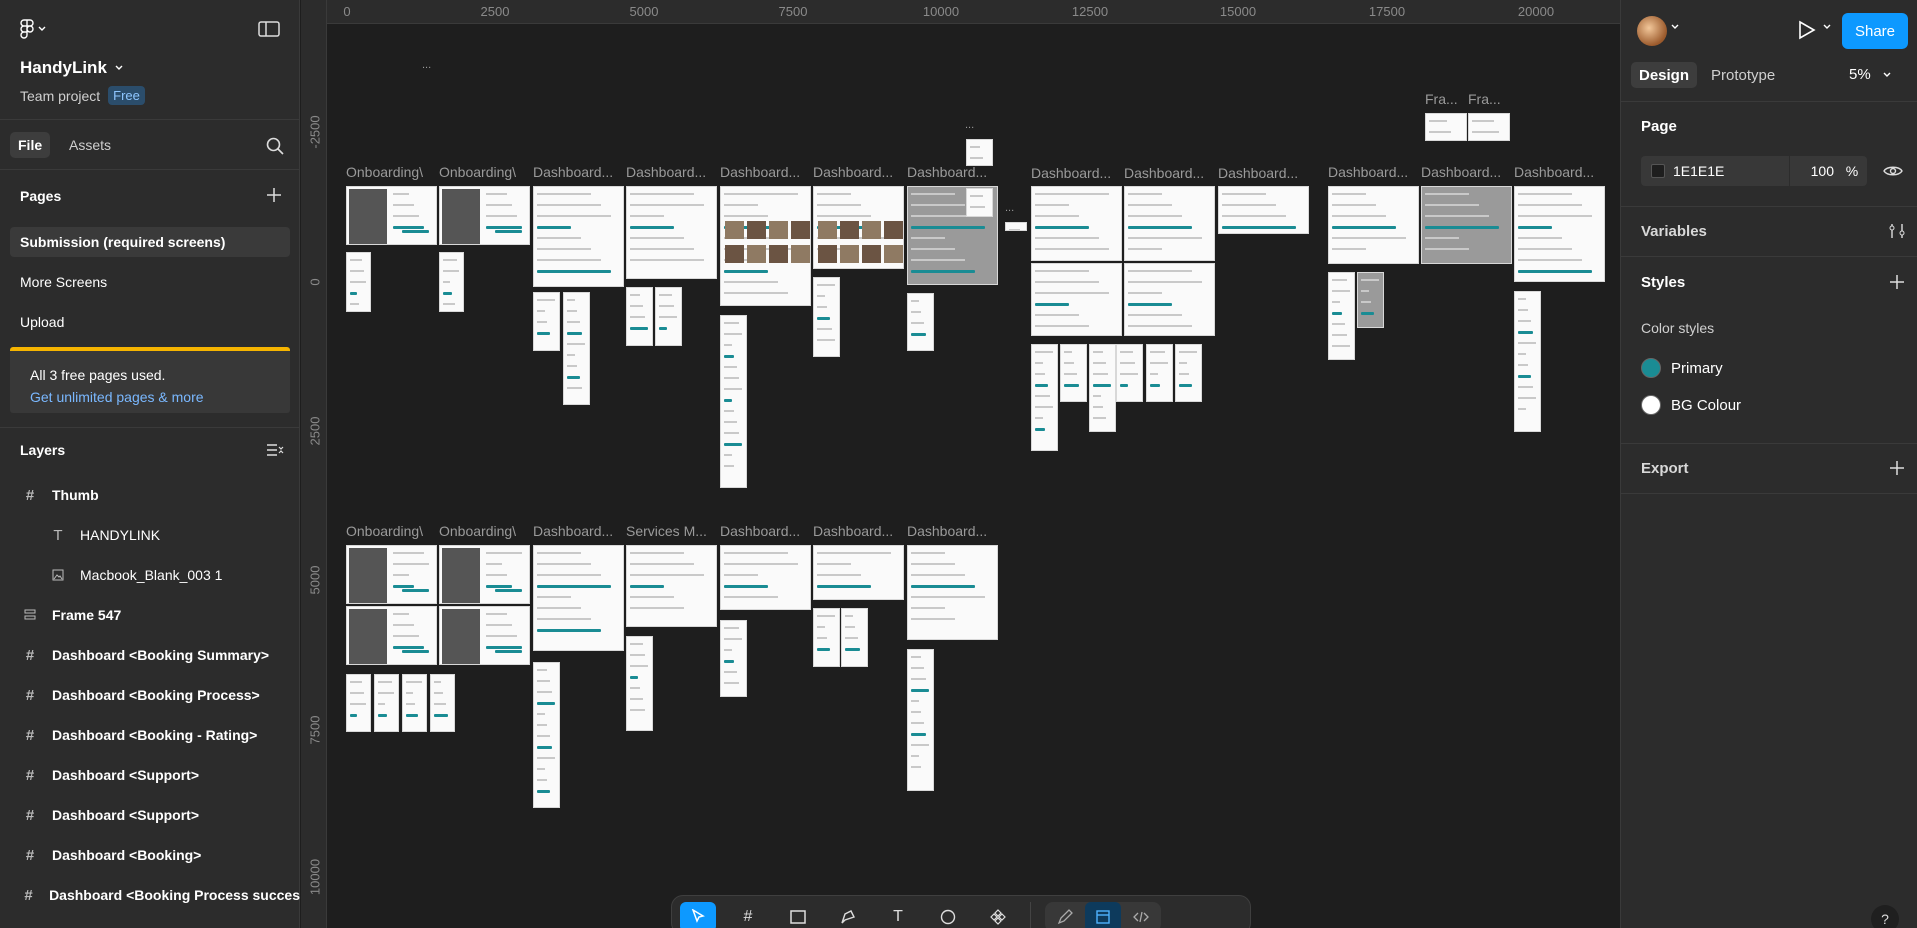 Image resolution: width=1917 pixels, height=928 pixels. I want to click on upgrade-link: Get unlimited pages & more, so click(160, 397).